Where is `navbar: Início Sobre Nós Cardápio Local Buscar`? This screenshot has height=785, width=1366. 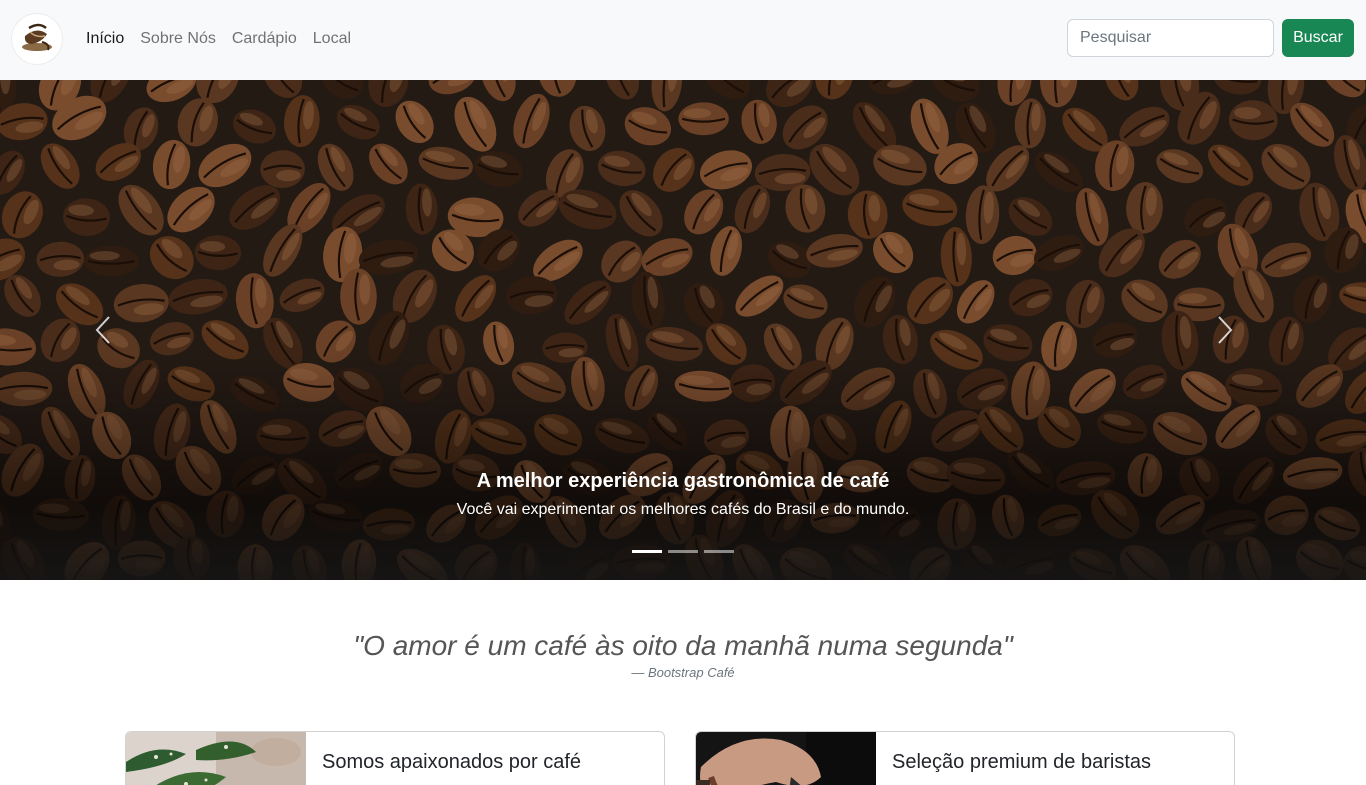 navbar: Início Sobre Nós Cardápio Local Buscar is located at coordinates (683, 40).